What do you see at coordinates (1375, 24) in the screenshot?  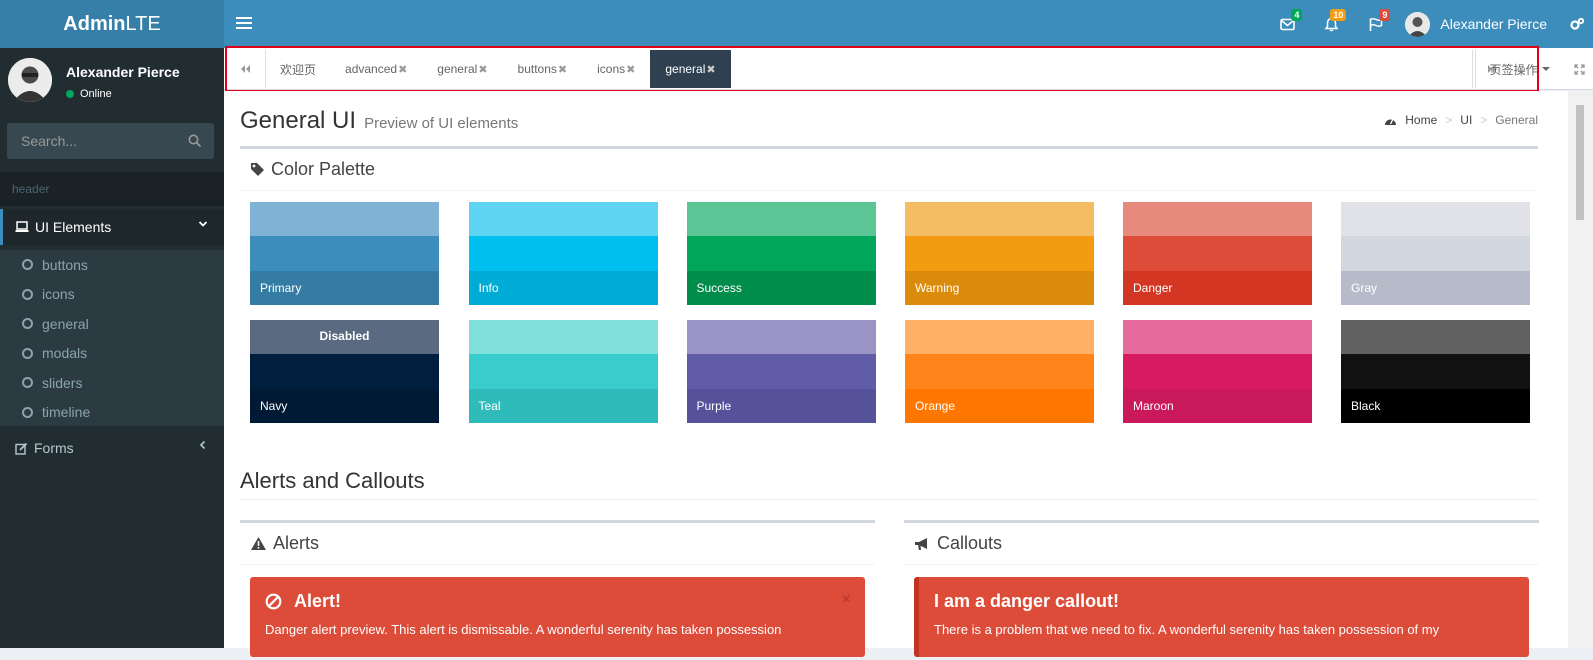 I see `tasks-button: 9` at bounding box center [1375, 24].